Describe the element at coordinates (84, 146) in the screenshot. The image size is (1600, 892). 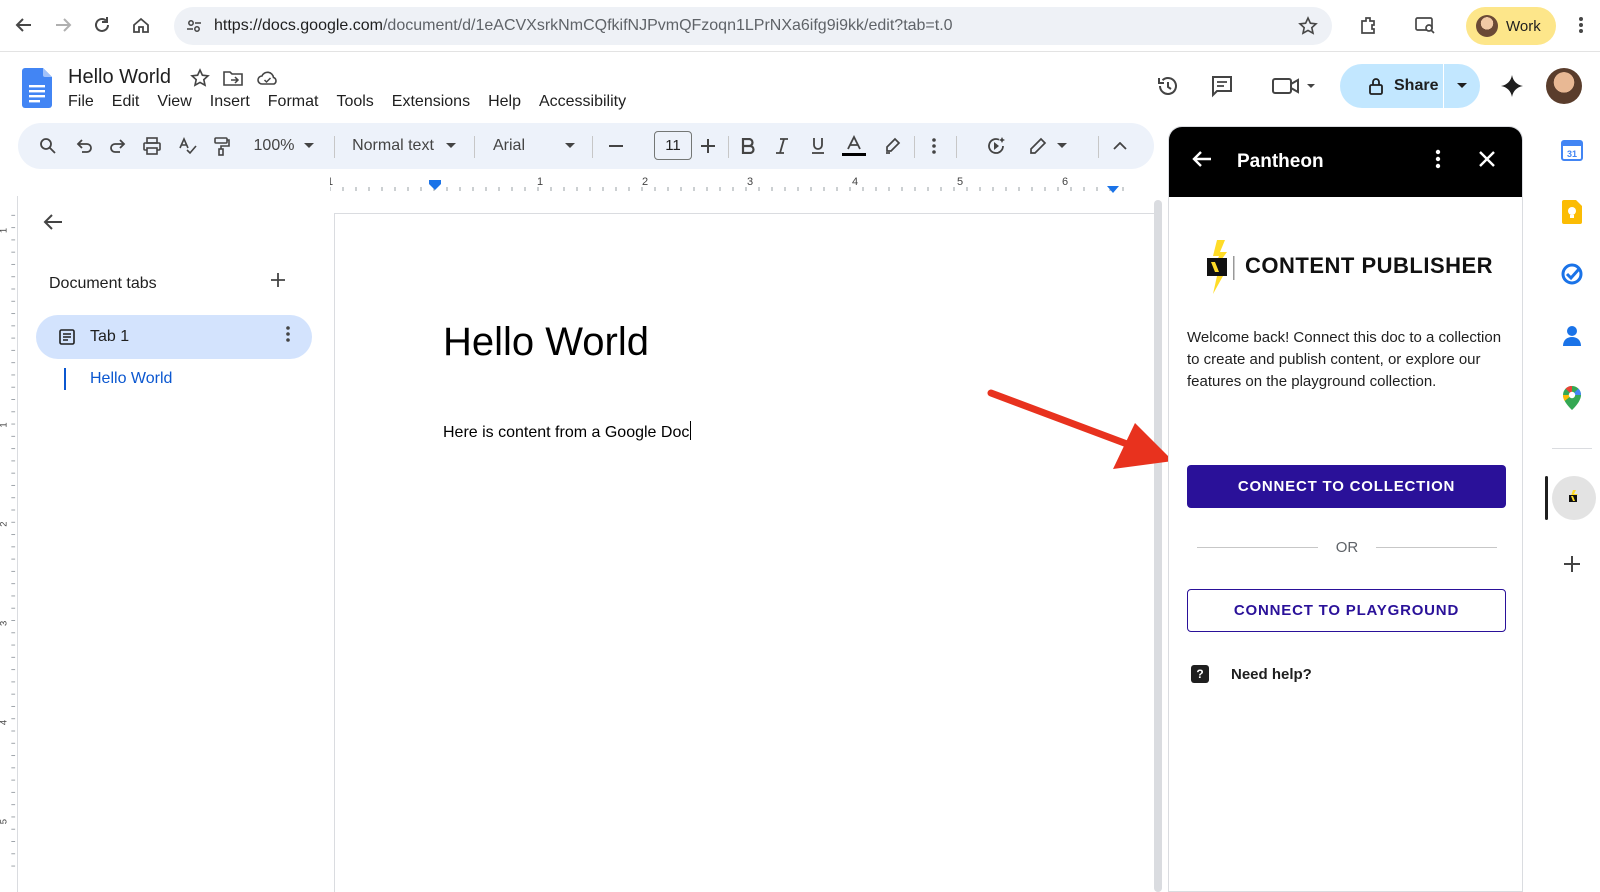
I see `undo-icon` at that location.